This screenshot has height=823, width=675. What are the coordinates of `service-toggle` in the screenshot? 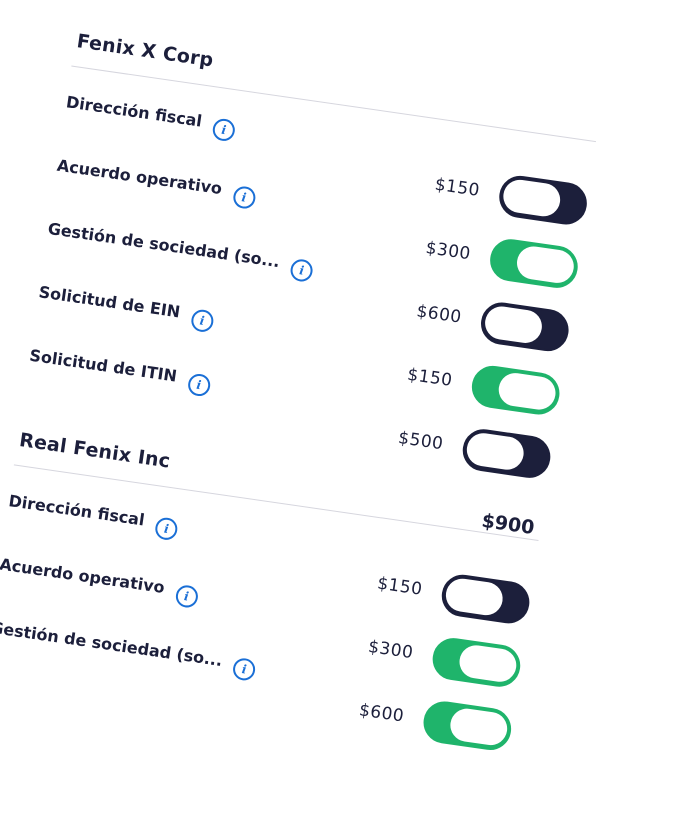 It's located at (467, 725).